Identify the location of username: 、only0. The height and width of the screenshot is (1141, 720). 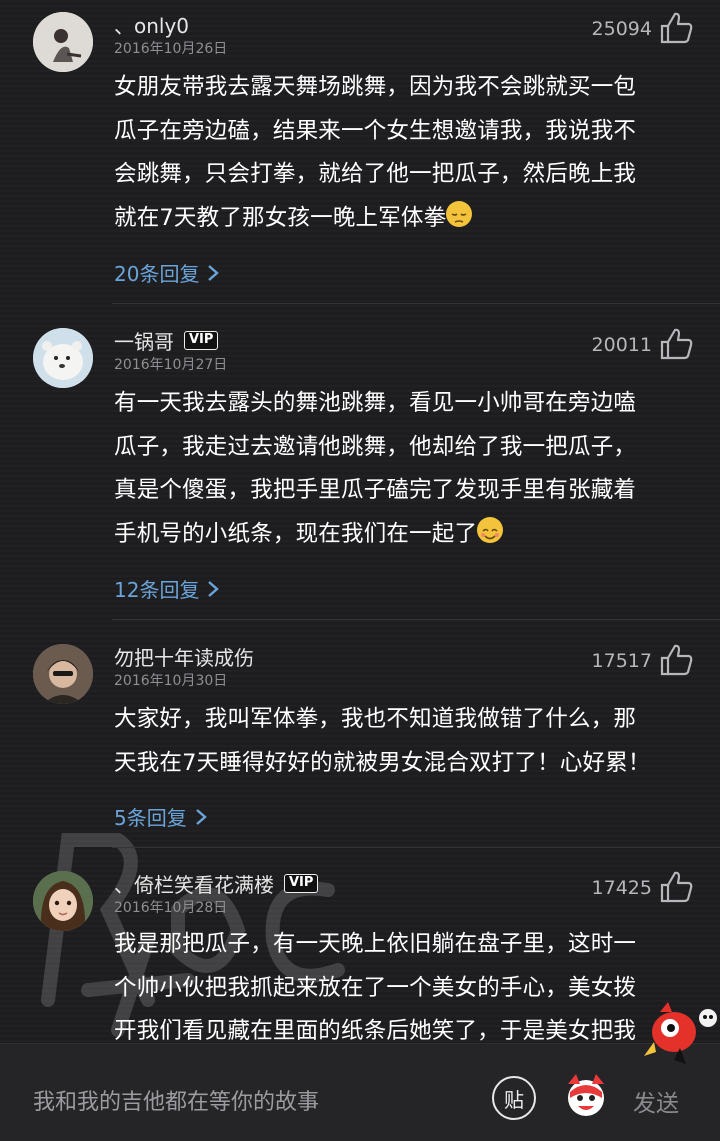
(151, 24).